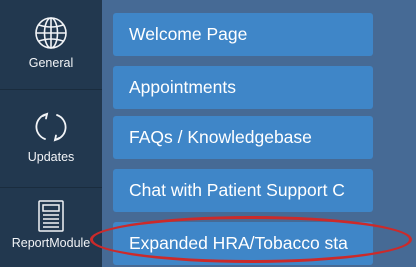 This screenshot has height=267, width=416. I want to click on refresh-icon, so click(51, 127).